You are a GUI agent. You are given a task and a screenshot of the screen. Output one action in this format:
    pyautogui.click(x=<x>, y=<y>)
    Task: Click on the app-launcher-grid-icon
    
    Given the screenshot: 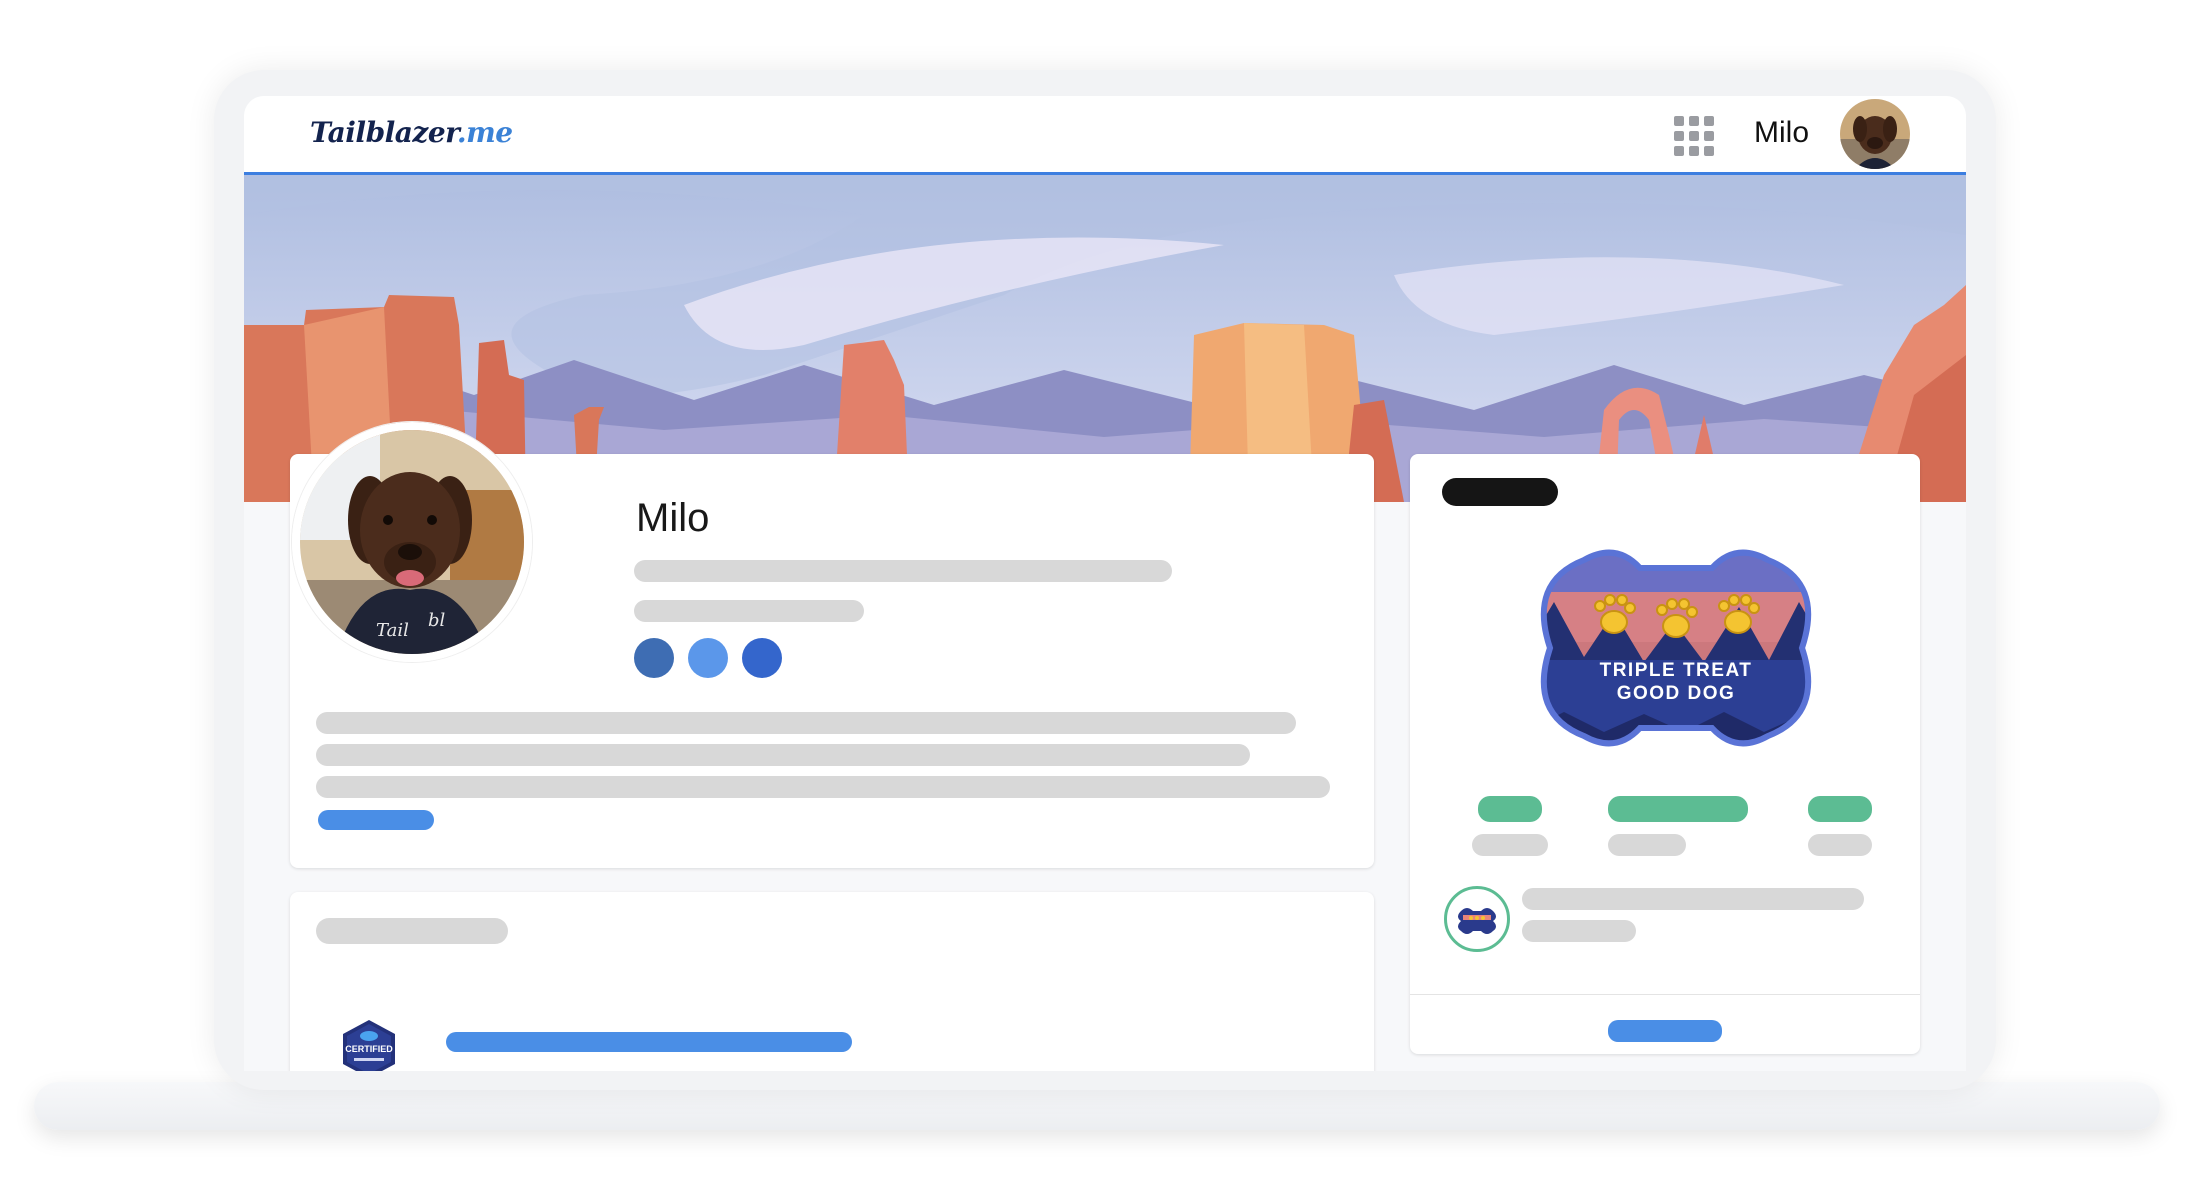 What is the action you would take?
    pyautogui.click(x=1694, y=136)
    